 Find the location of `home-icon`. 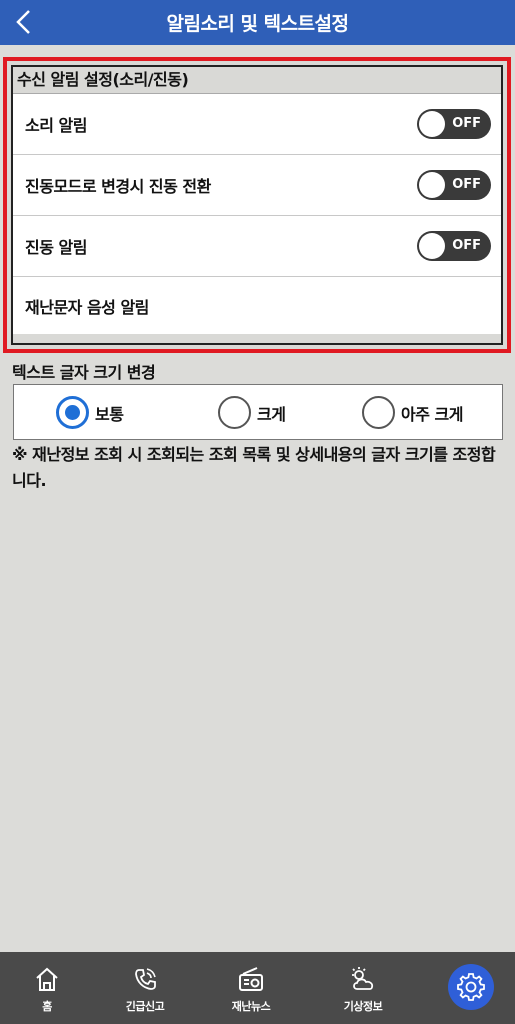

home-icon is located at coordinates (47, 979).